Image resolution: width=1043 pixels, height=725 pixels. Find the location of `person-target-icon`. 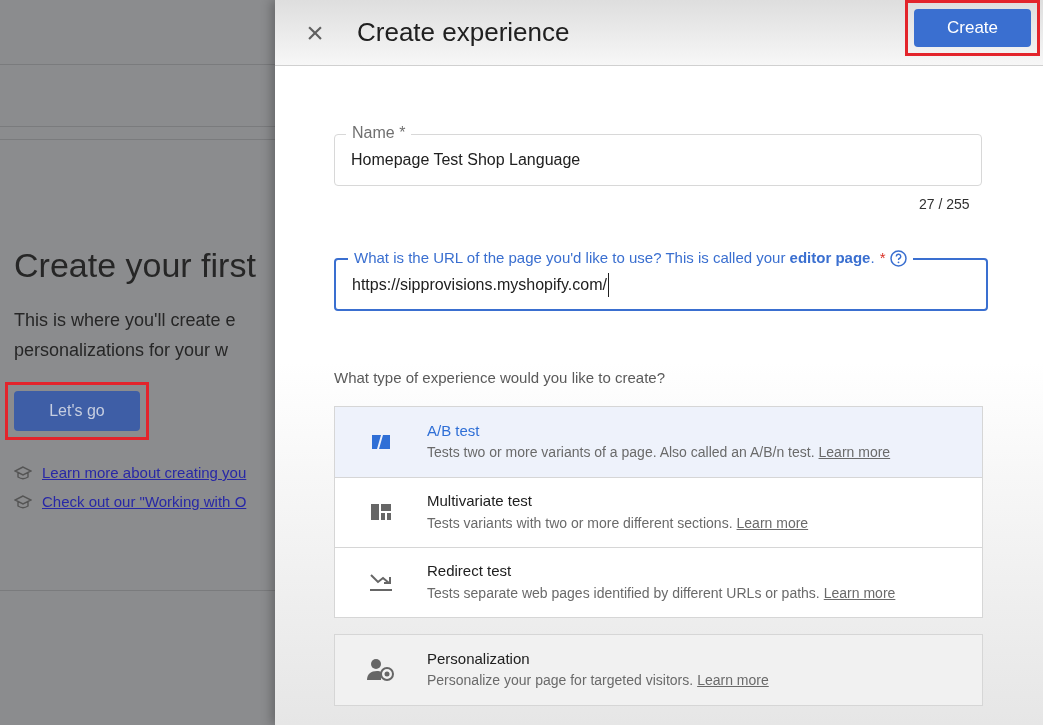

person-target-icon is located at coordinates (381, 669).